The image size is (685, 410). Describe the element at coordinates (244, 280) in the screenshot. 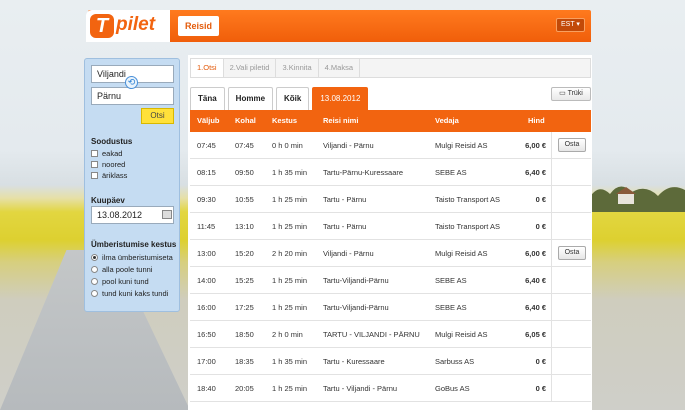

I see `table-cell: 15:25` at that location.